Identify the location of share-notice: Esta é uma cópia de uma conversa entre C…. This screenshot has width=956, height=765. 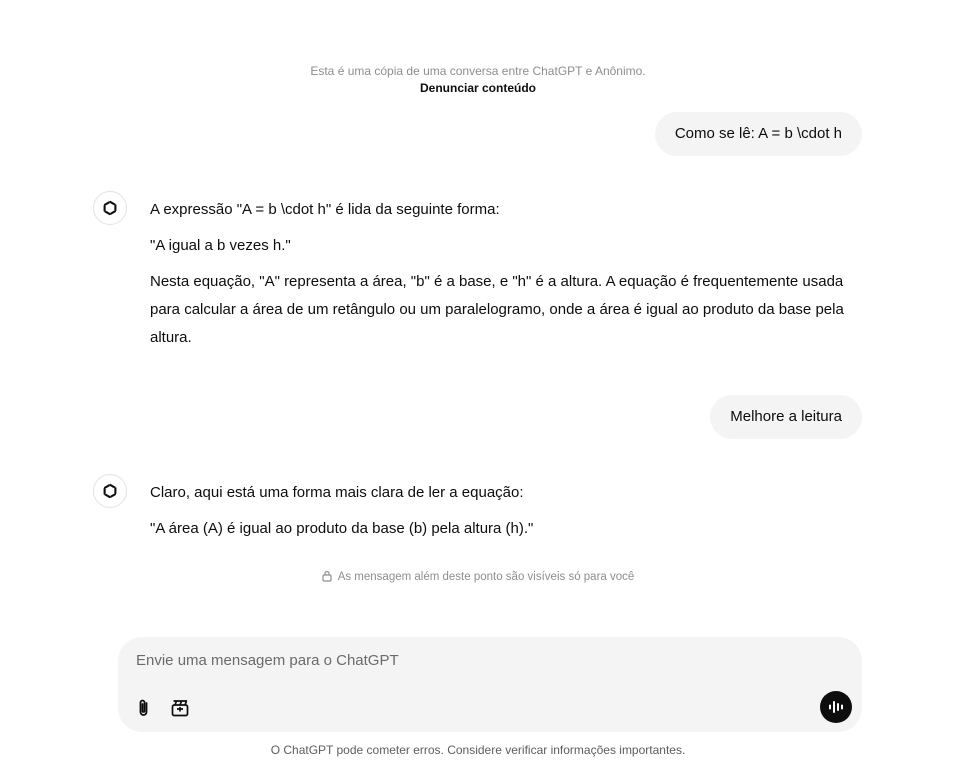
(478, 80).